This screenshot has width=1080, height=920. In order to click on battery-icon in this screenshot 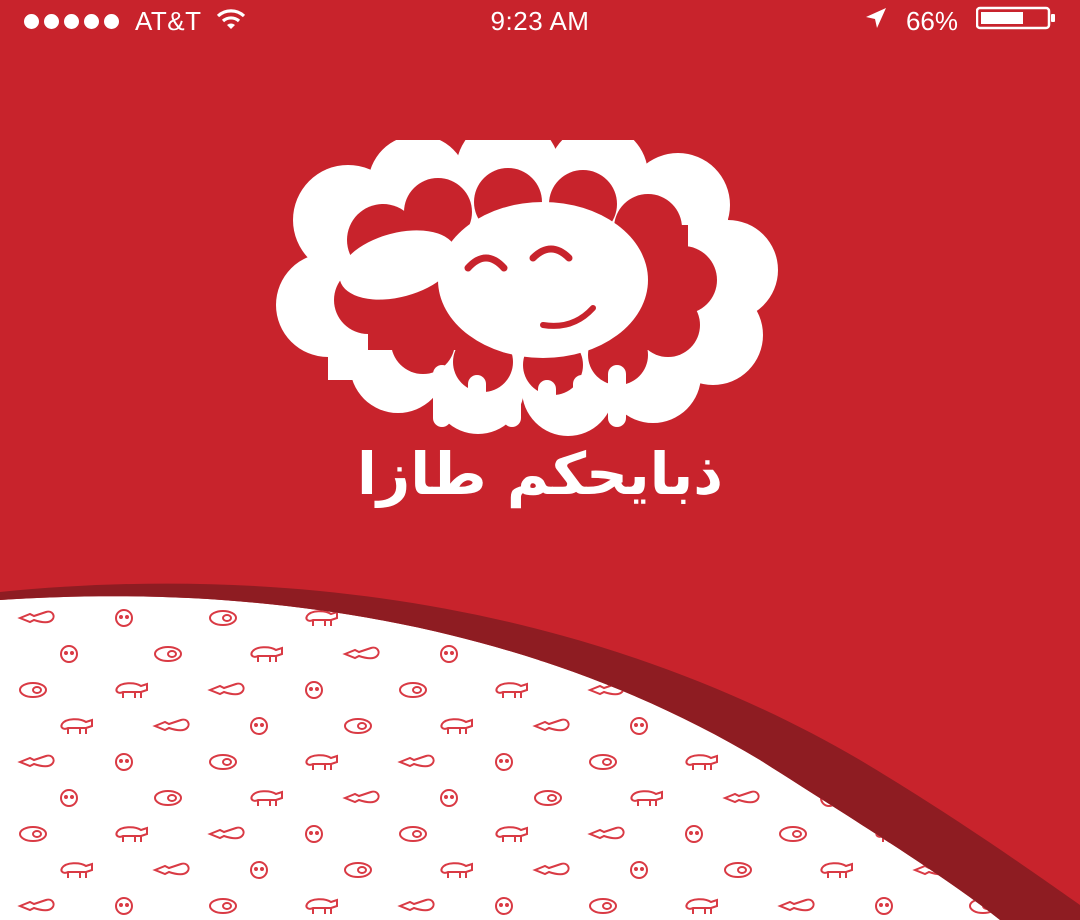, I will do `click(1015, 21)`.